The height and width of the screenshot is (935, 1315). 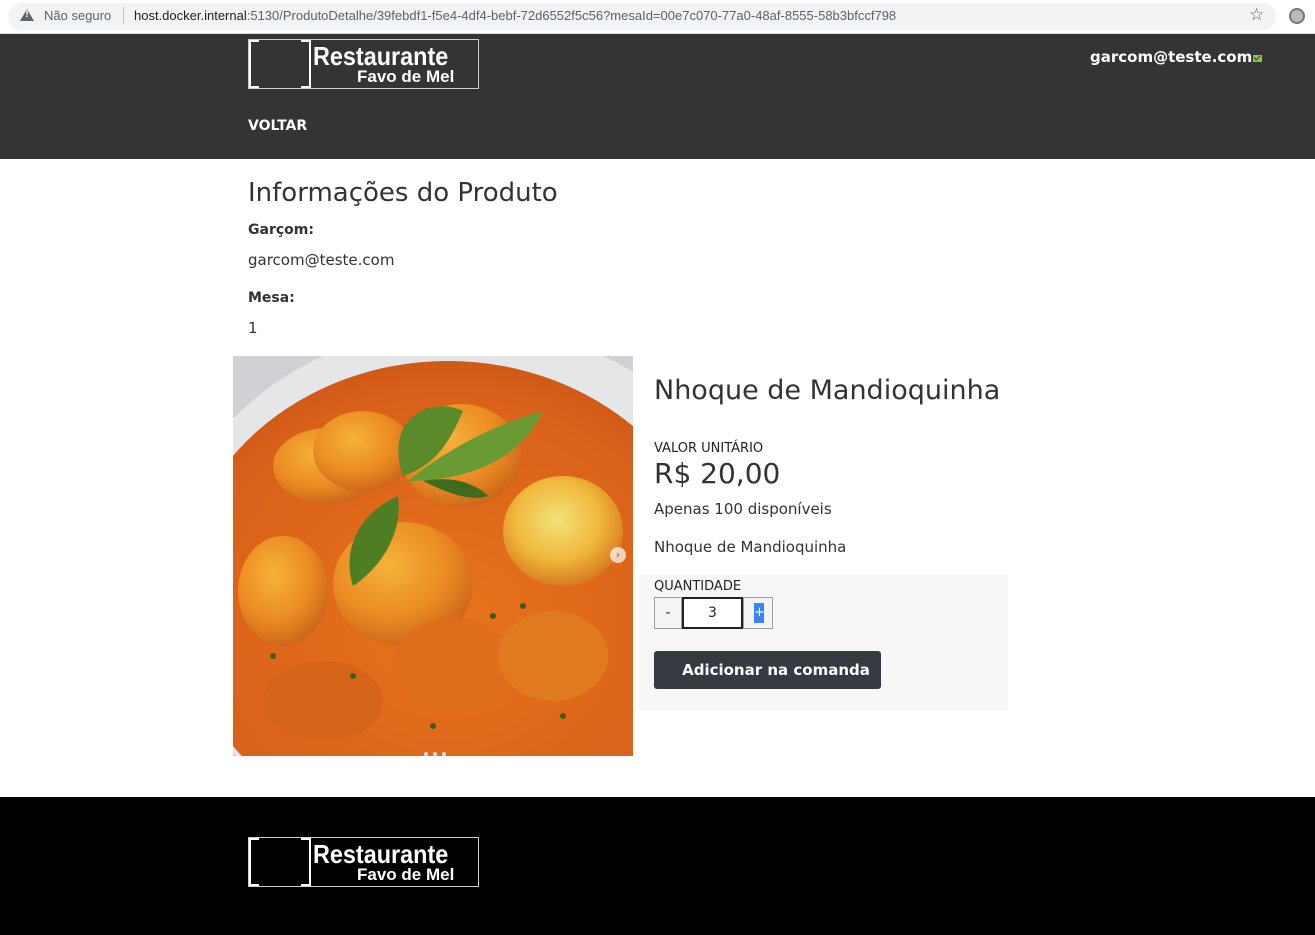 What do you see at coordinates (363, 862) in the screenshot?
I see `footer-logo: Restaurante Favo de Mel` at bounding box center [363, 862].